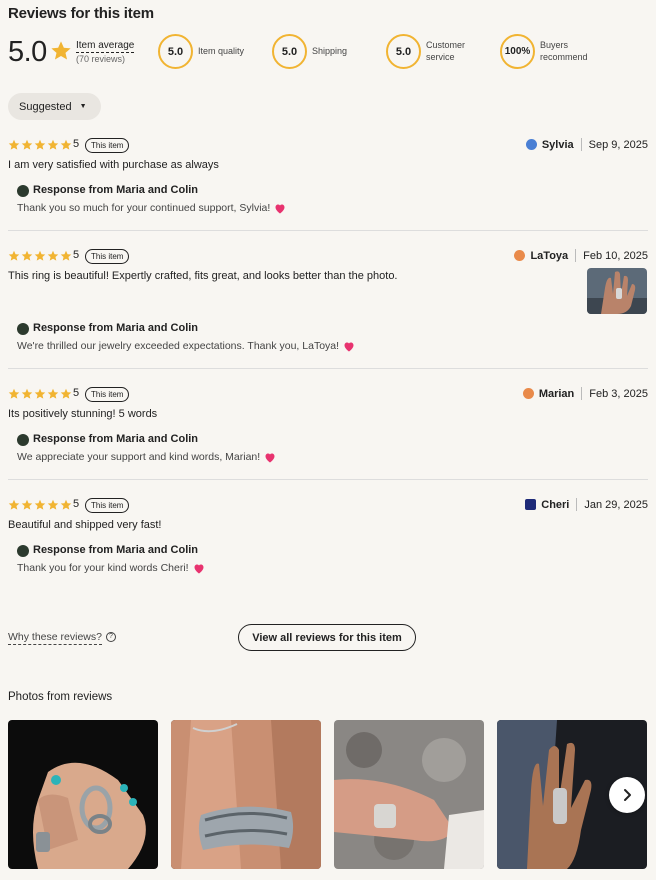 The height and width of the screenshot is (880, 656). What do you see at coordinates (330, 51) in the screenshot?
I see `metric-label: Shipping` at bounding box center [330, 51].